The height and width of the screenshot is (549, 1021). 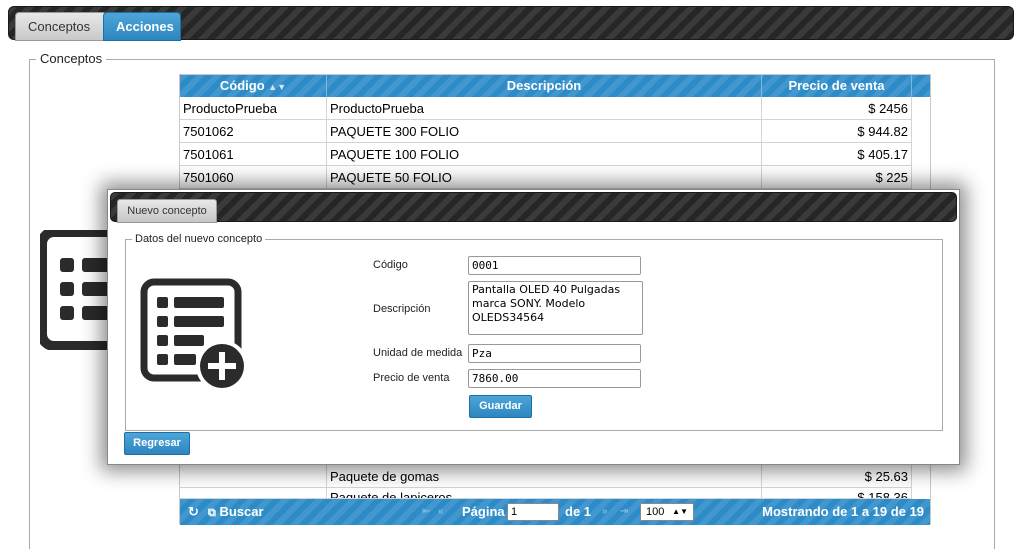 I want to click on unidad-label: Unidad de medida, so click(x=418, y=353).